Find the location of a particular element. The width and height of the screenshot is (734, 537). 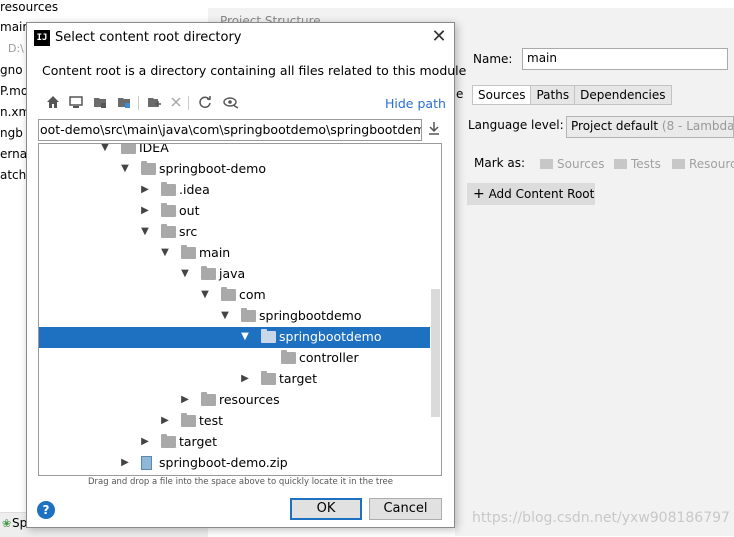

bg-tree-item: P.mo is located at coordinates (14, 91).